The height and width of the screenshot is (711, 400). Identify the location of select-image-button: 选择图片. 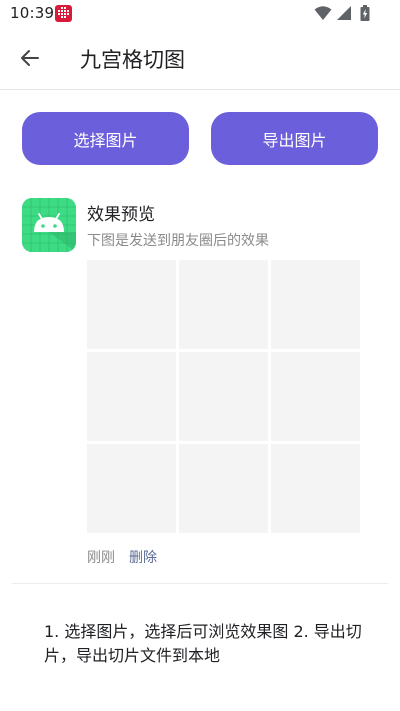
(105, 138).